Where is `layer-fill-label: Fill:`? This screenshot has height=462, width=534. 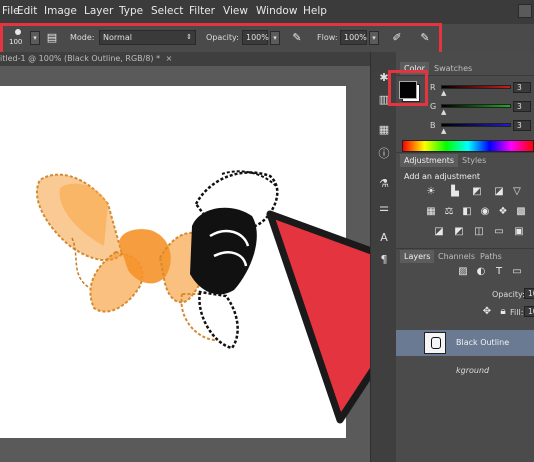 layer-fill-label: Fill: is located at coordinates (517, 312).